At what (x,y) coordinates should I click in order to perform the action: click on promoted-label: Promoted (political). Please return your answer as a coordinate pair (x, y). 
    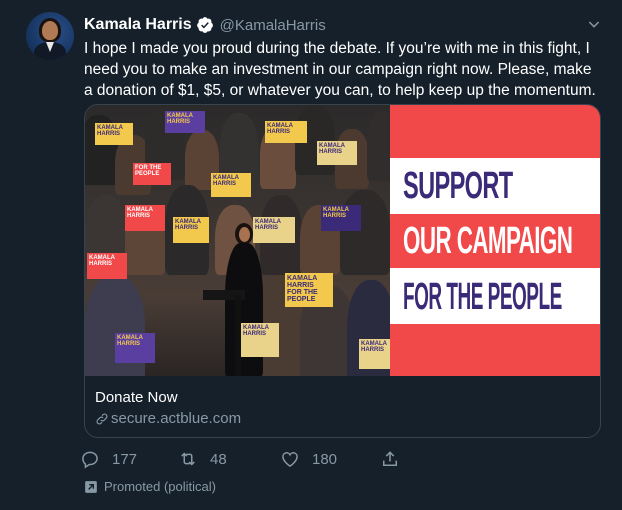
    Looking at the image, I should click on (150, 486).